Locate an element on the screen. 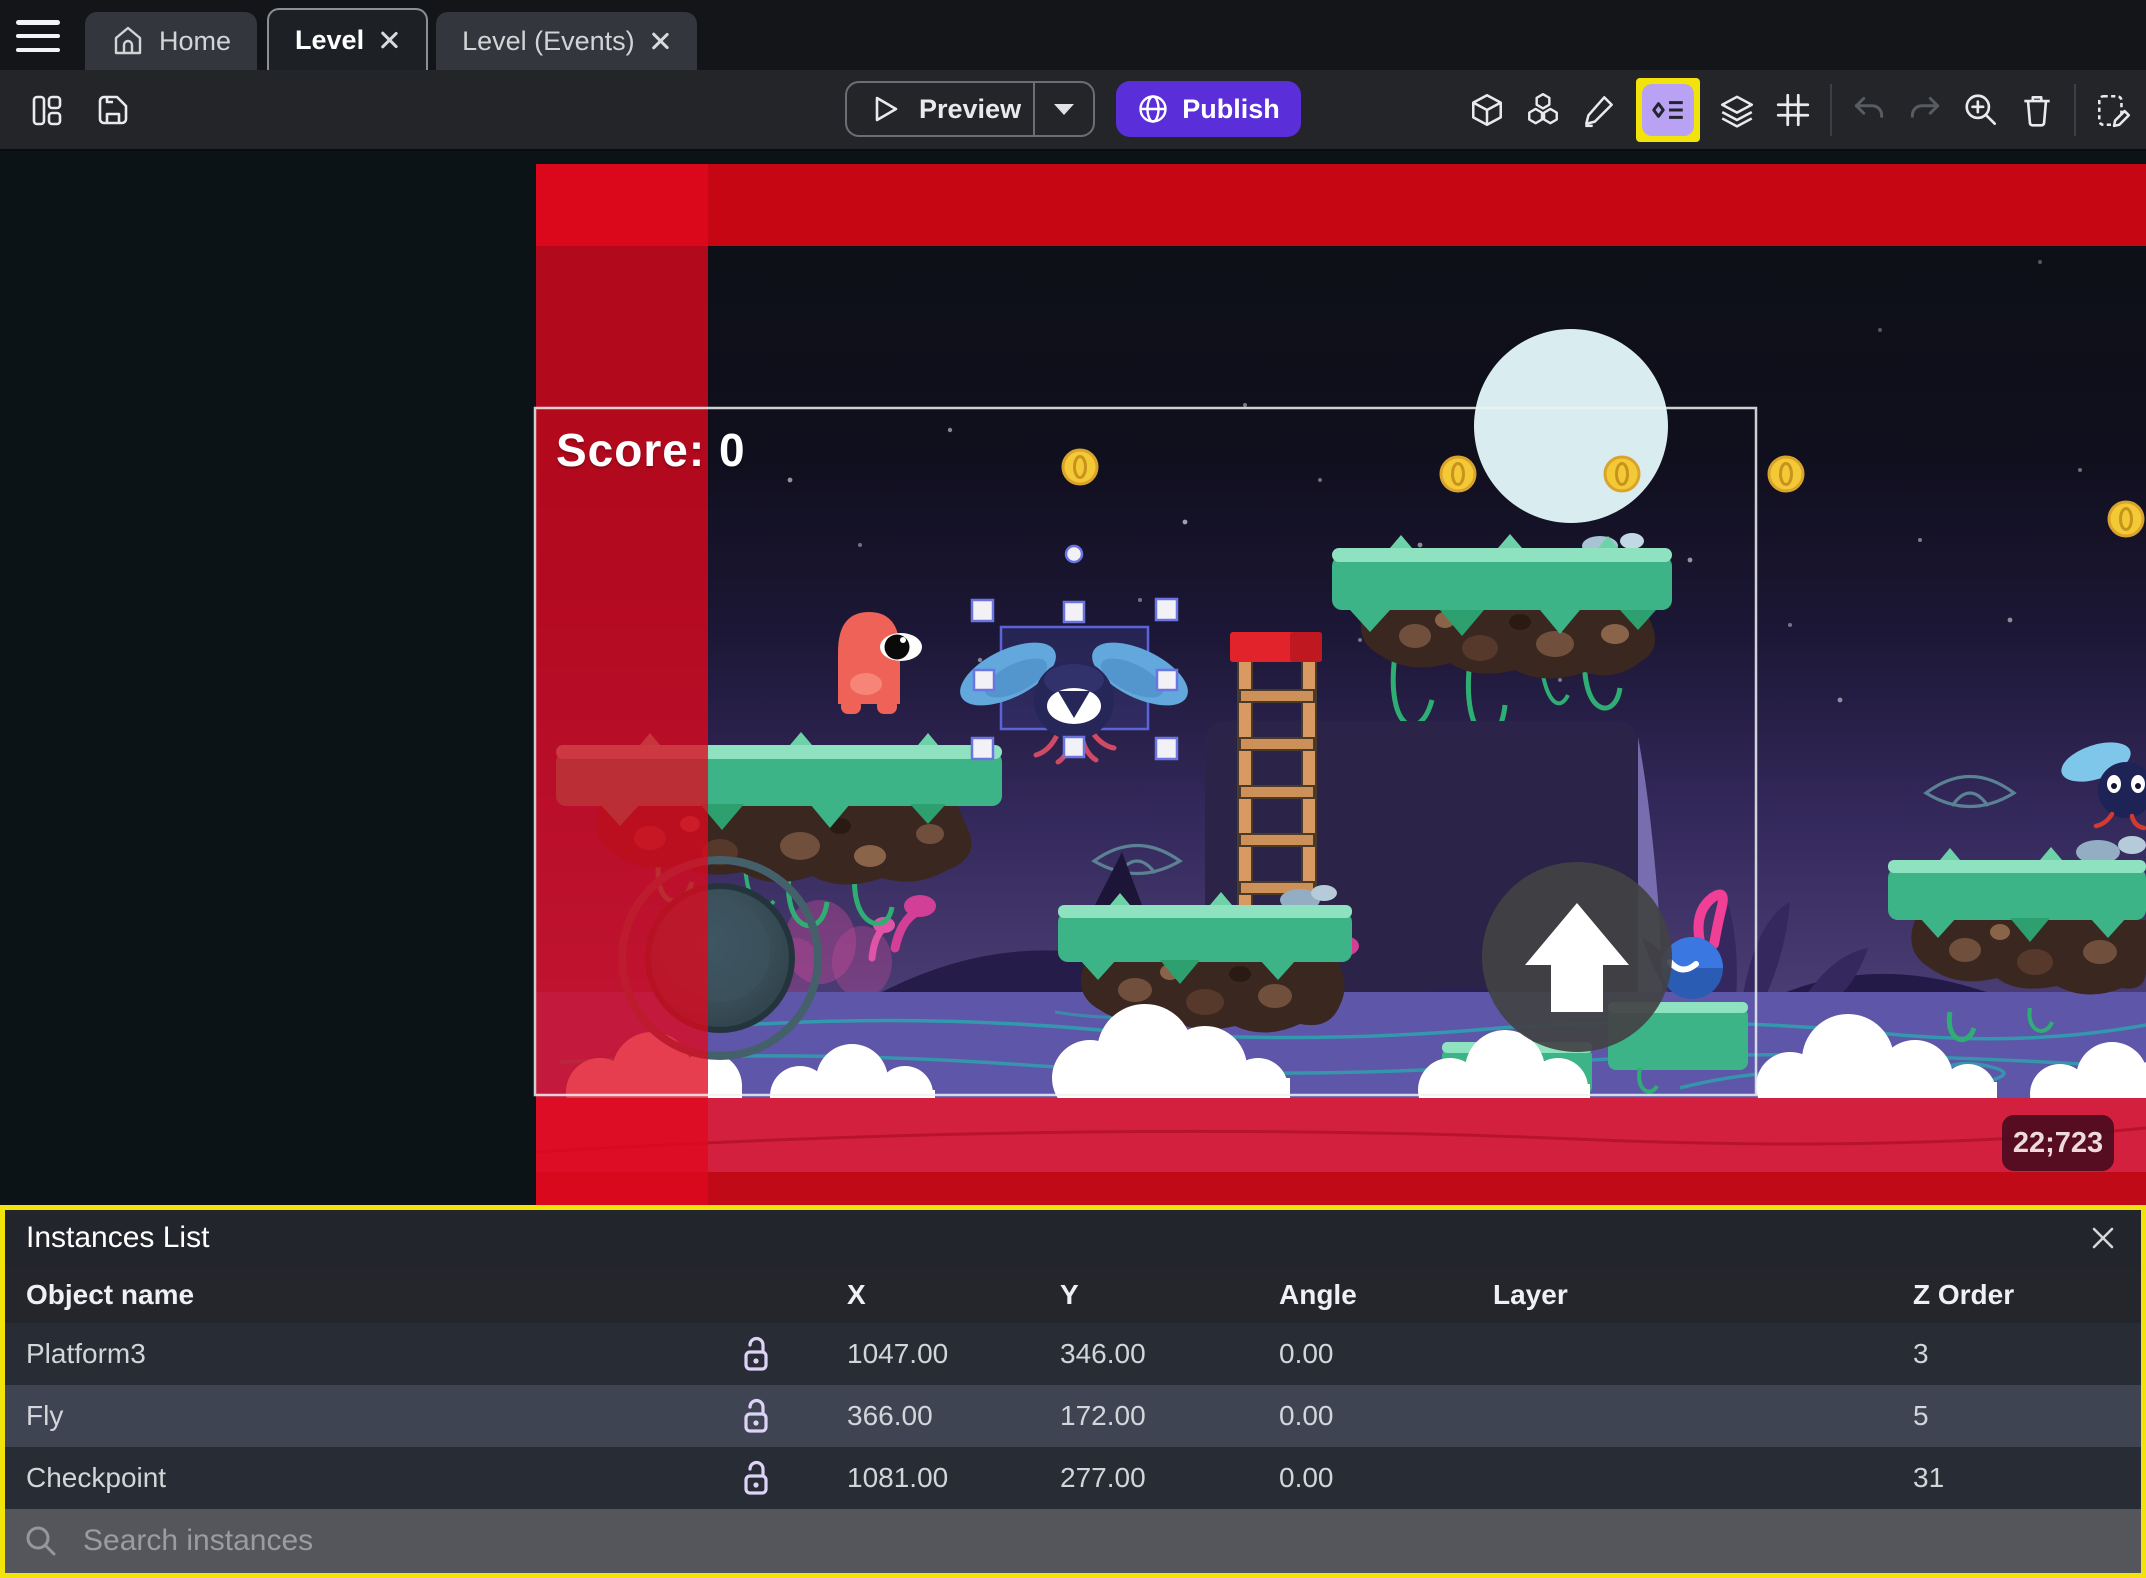 This screenshot has width=2146, height=1578. home-icon is located at coordinates (128, 41).